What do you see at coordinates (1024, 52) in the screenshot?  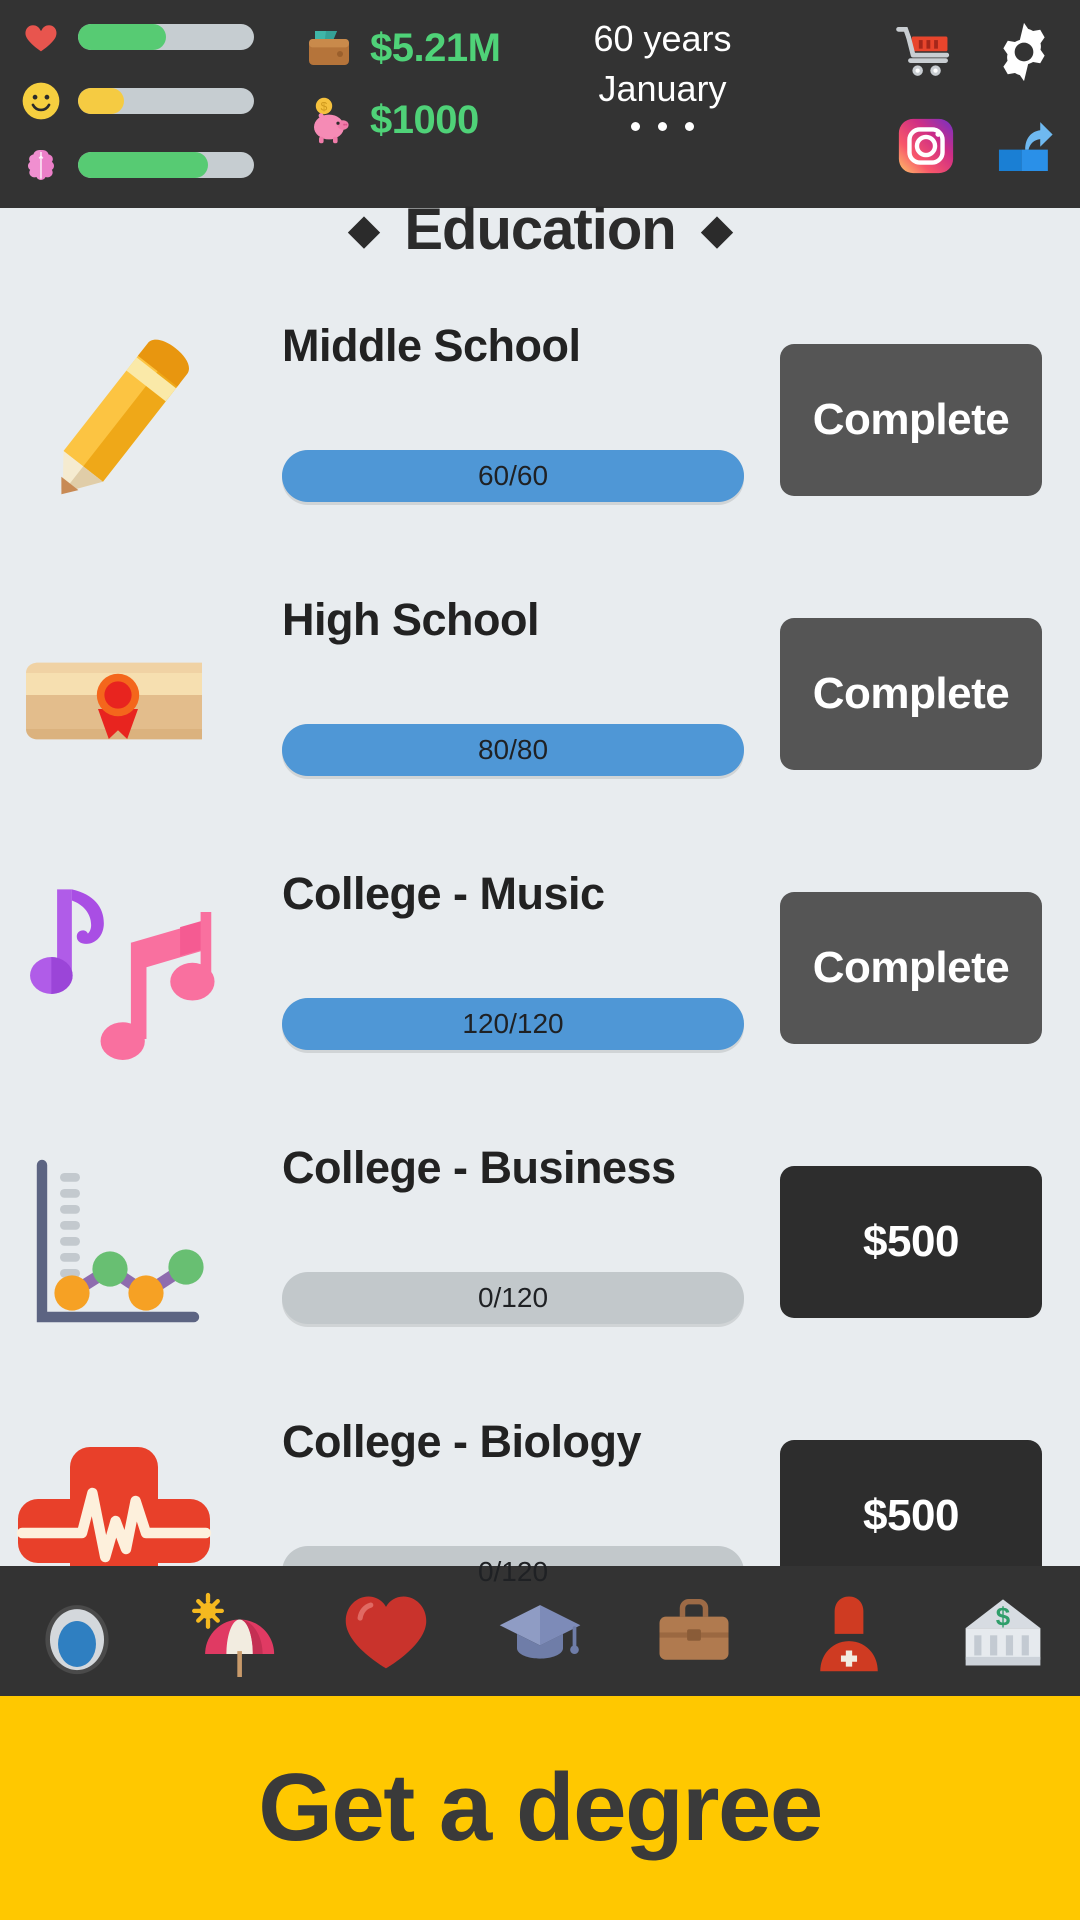 I see `gear-icon` at bounding box center [1024, 52].